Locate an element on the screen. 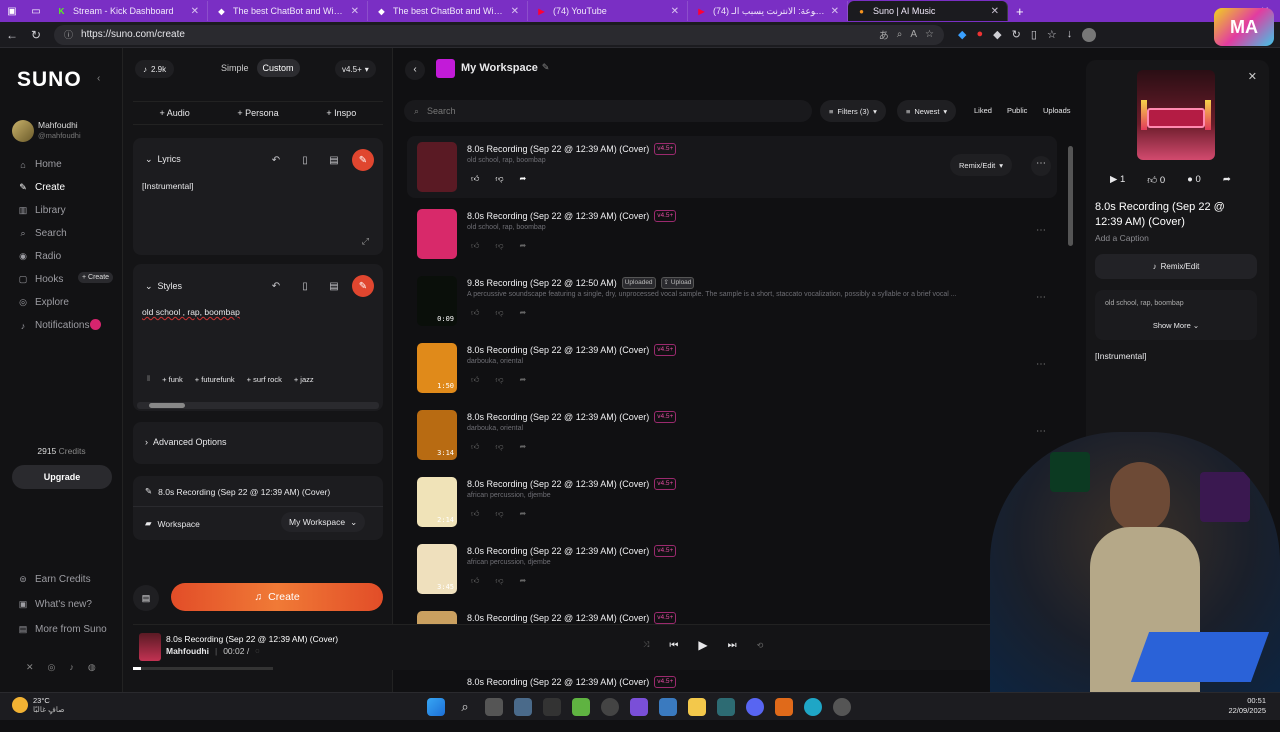  tab-actions-icon: ▭ is located at coordinates (36, 11).